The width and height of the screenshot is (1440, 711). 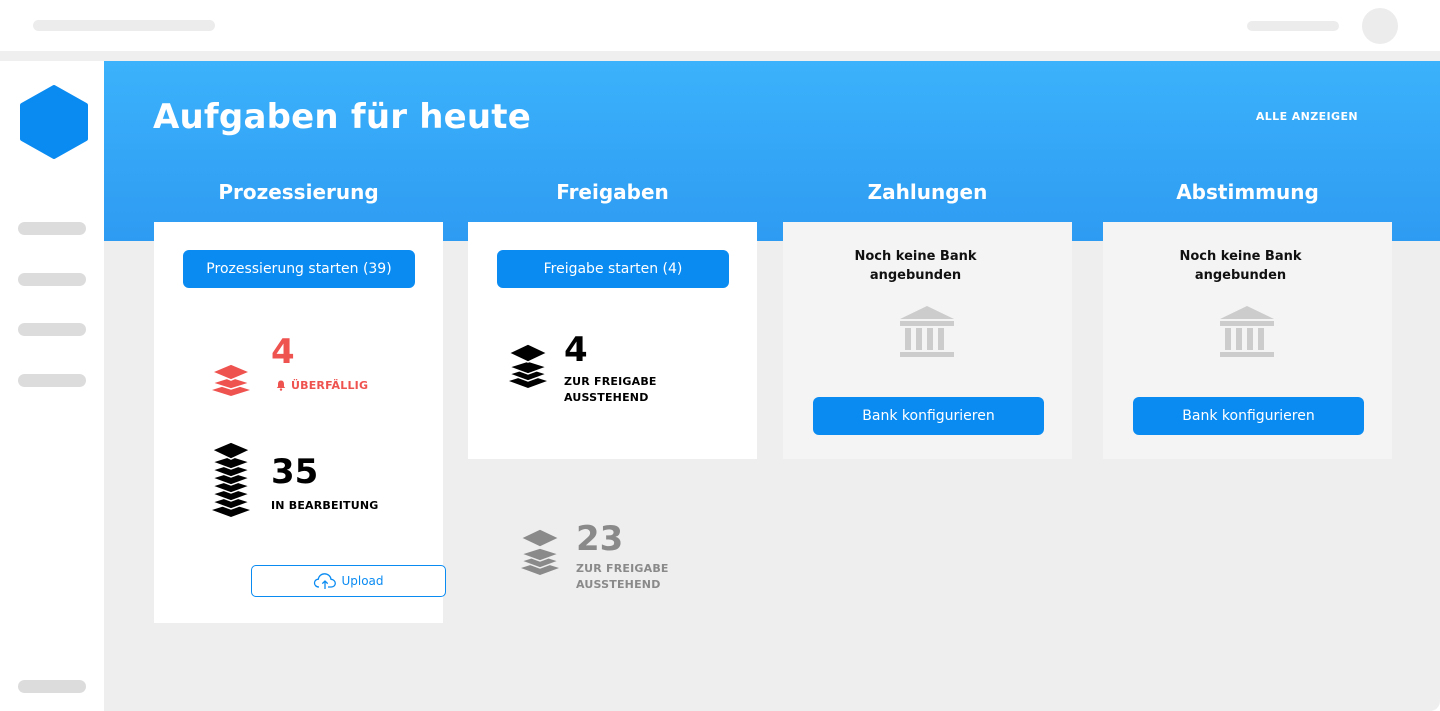 What do you see at coordinates (342, 117) in the screenshot?
I see `page-title: Aufgaben für heute` at bounding box center [342, 117].